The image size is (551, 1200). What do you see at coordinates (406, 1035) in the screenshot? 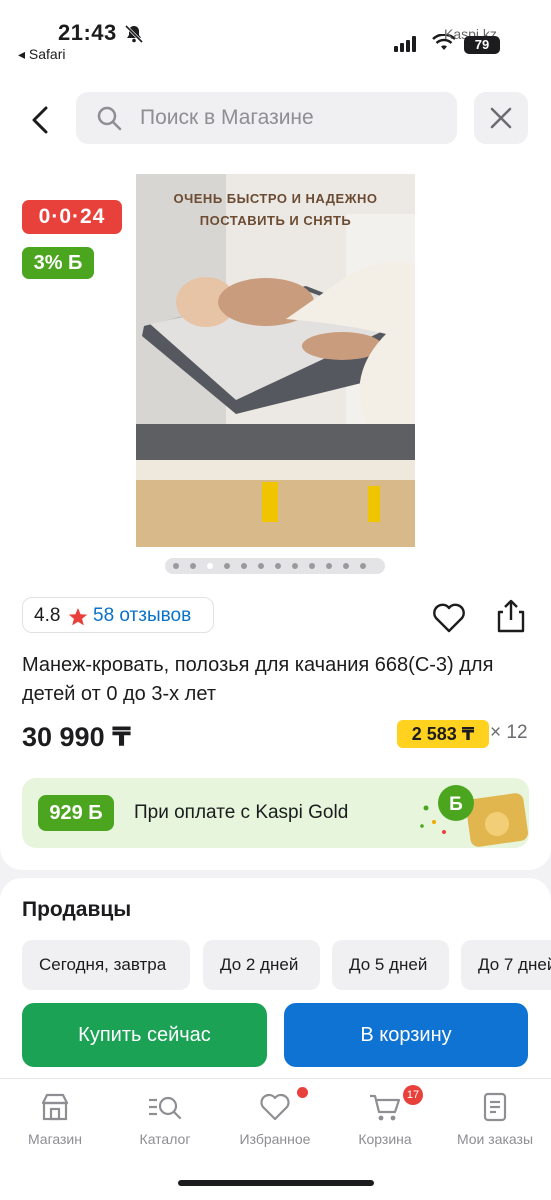
I see `add-to-cart-button: В корзину` at bounding box center [406, 1035].